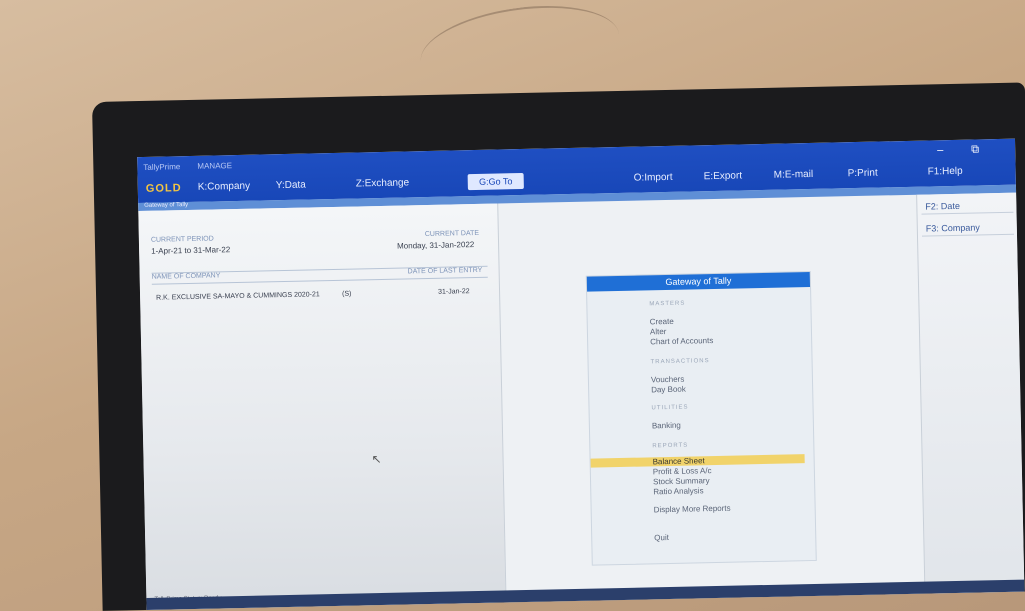  Describe the element at coordinates (975, 149) in the screenshot. I see `restore-icon: ⧉` at that location.